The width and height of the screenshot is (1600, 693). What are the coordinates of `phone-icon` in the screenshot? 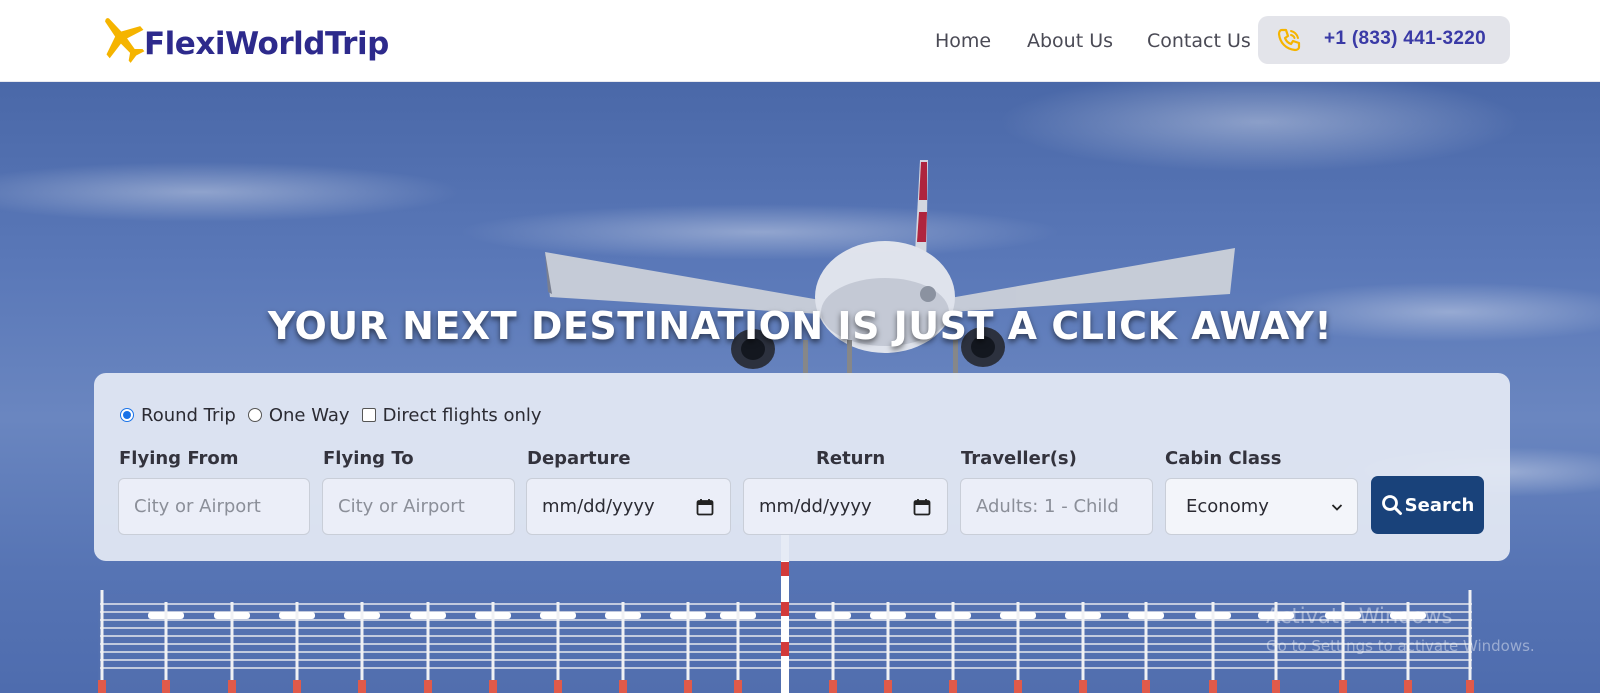 It's located at (1289, 40).